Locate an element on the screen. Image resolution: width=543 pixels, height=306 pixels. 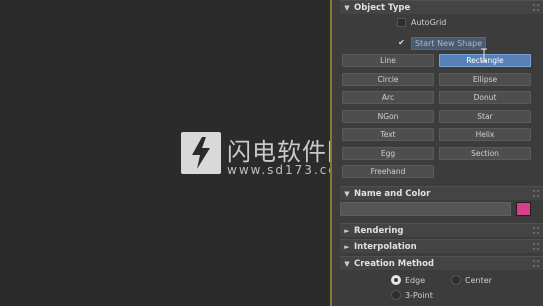
edge-label: Edge is located at coordinates (415, 280).